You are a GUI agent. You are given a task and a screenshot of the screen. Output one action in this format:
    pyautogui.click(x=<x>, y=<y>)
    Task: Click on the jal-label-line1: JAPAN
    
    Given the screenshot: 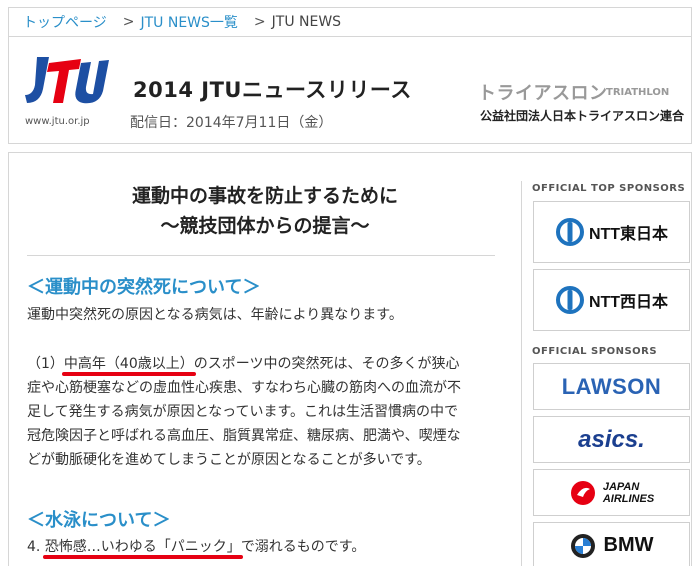 What is the action you would take?
    pyautogui.click(x=621, y=486)
    